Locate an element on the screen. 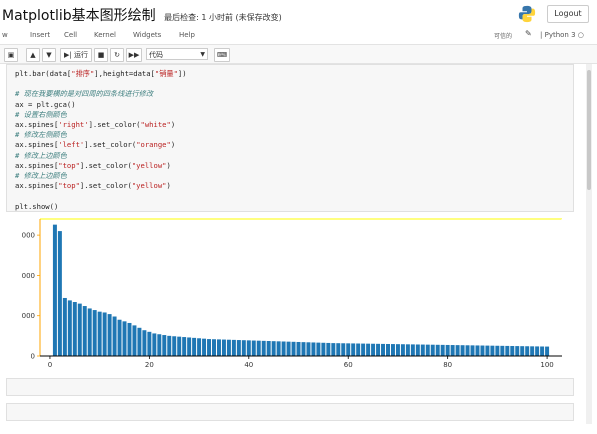 The image size is (597, 434). menu-kernel: Kernel is located at coordinates (105, 35).